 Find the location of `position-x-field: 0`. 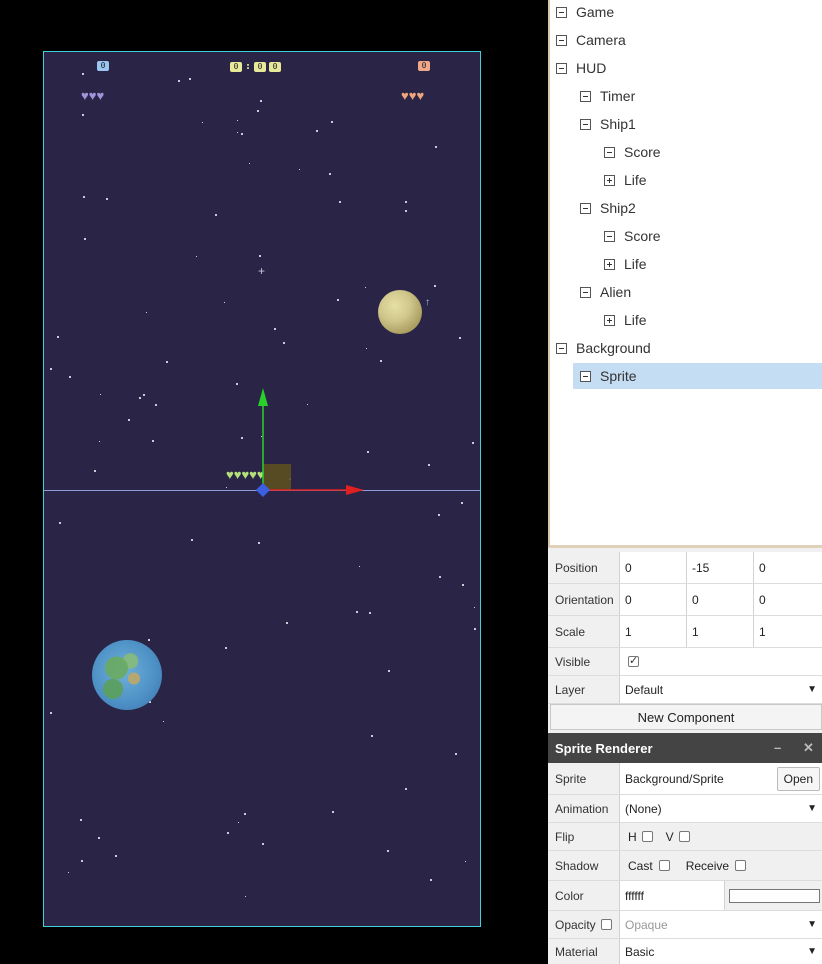

position-x-field: 0 is located at coordinates (653, 567).